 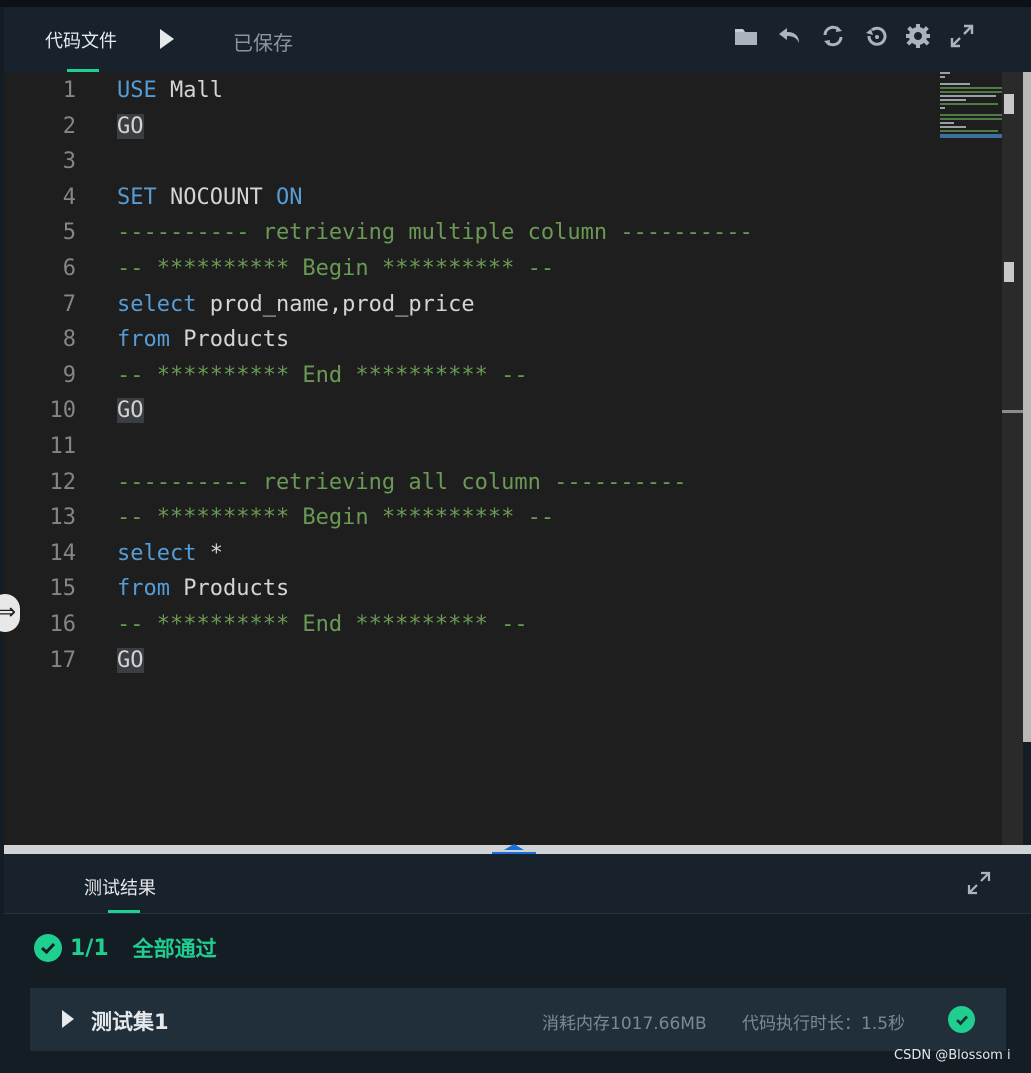 What do you see at coordinates (81, 40) in the screenshot?
I see `tab-code-file: 代码文件` at bounding box center [81, 40].